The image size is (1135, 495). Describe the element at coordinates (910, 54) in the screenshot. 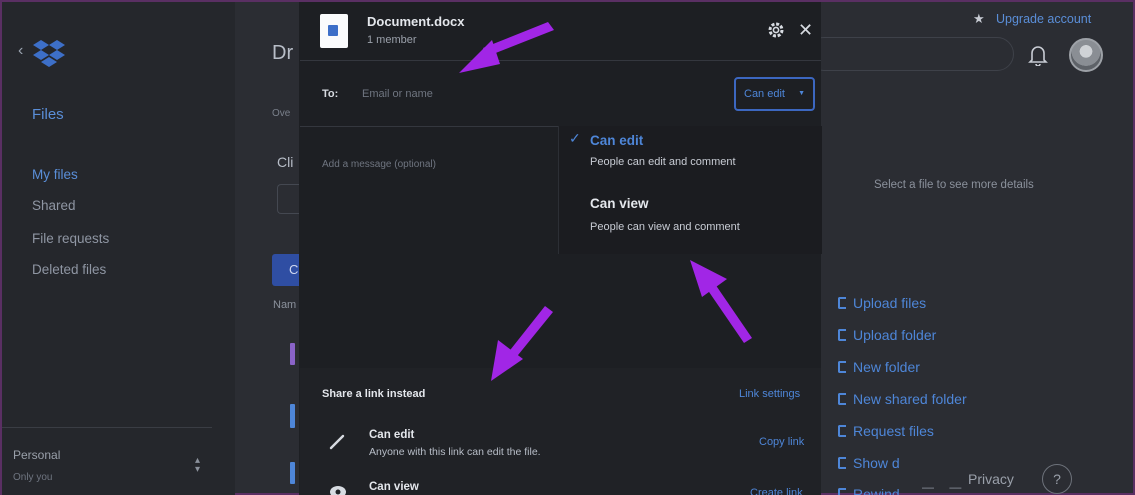

I see `search-input` at that location.